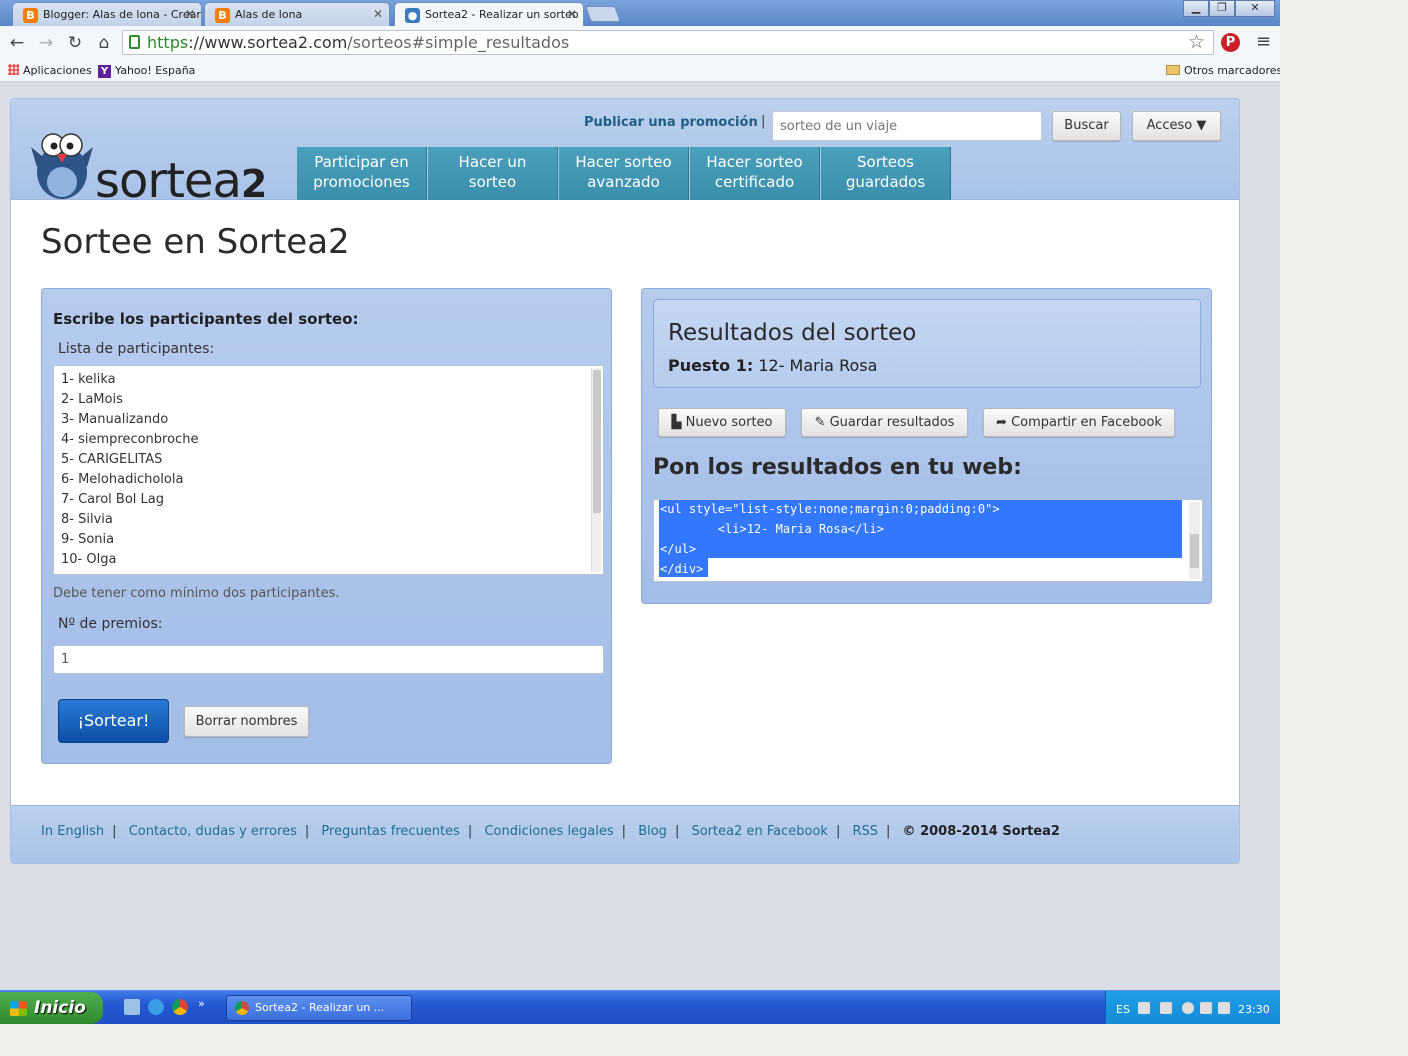 This screenshot has width=1408, height=1056. I want to click on menu-icon: ≡, so click(1263, 41).